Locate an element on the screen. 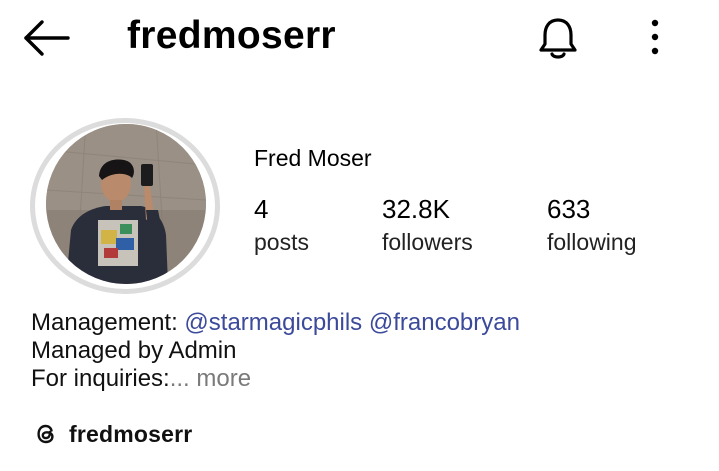 The height and width of the screenshot is (471, 719). threads-username: fredmoserr is located at coordinates (131, 433).